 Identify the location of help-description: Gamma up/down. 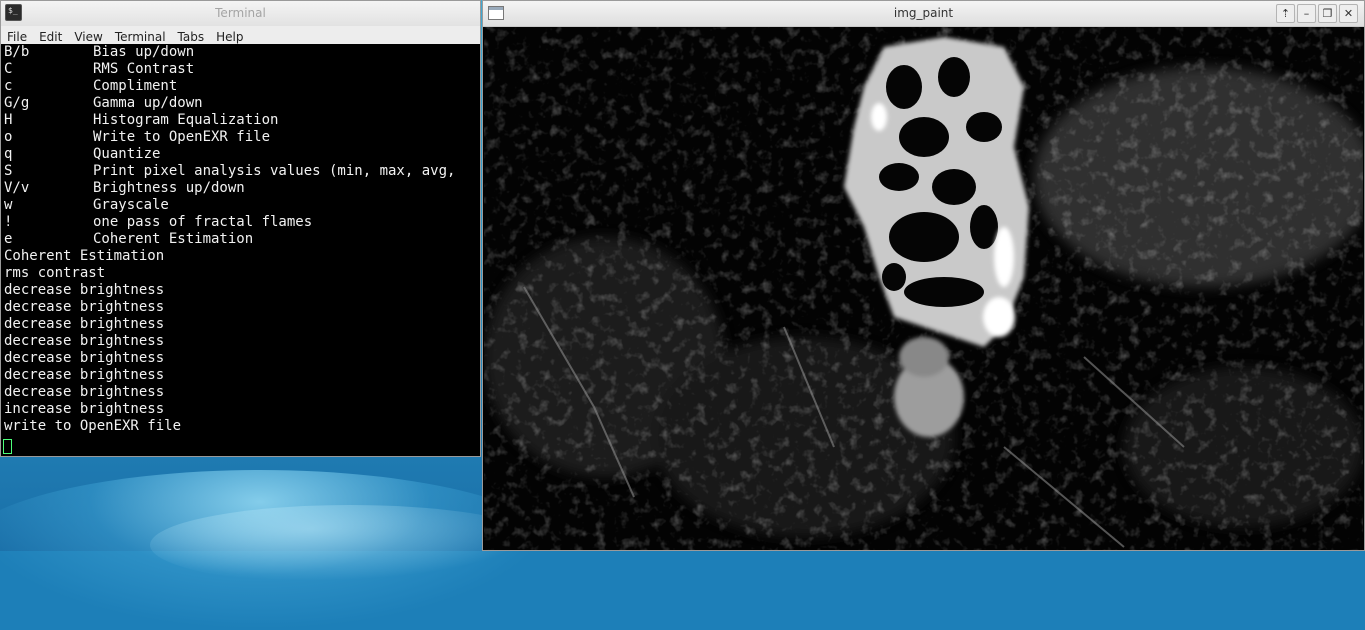
(148, 103).